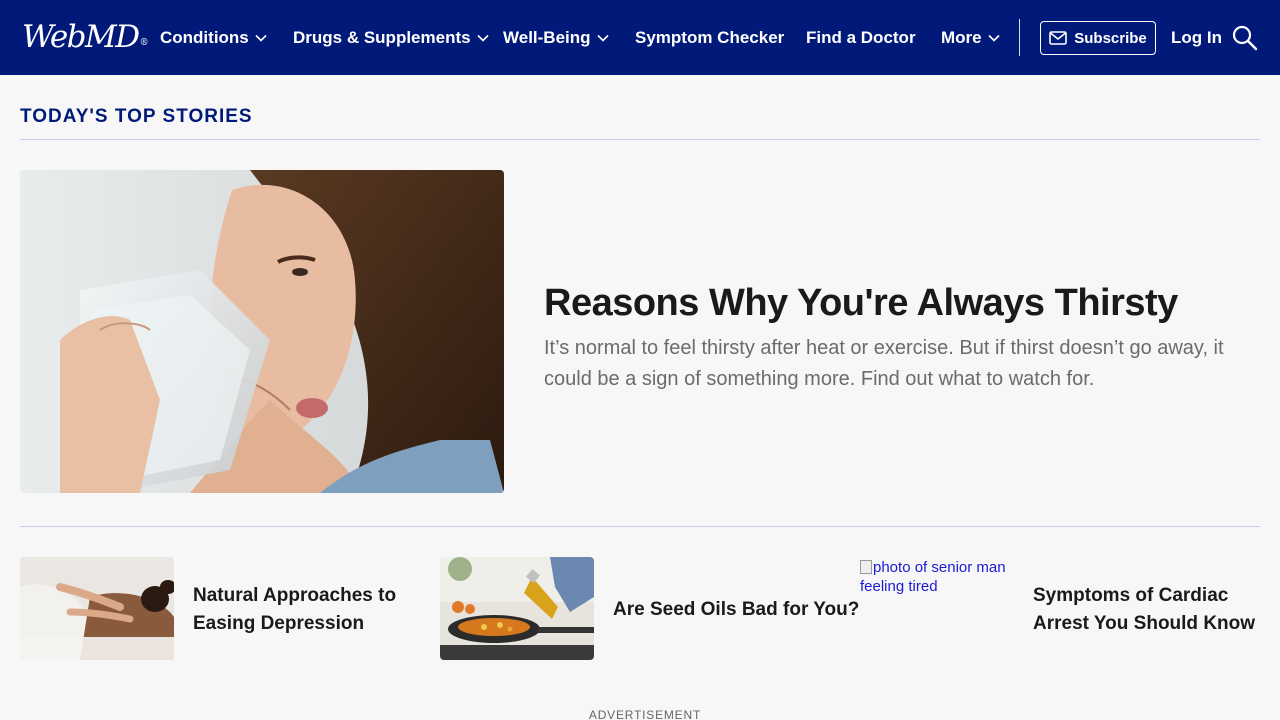 The image size is (1280, 720). I want to click on card-title-line: Natural Approaches to, so click(295, 595).